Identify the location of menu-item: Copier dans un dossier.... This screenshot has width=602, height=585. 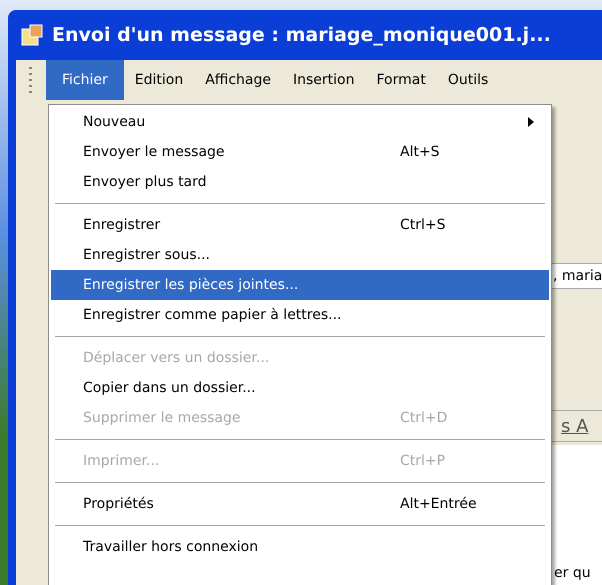
(300, 388).